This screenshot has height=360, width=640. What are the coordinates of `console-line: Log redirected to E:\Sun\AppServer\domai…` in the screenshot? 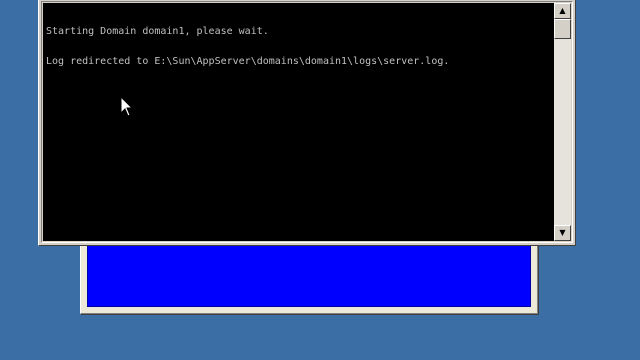 It's located at (248, 61).